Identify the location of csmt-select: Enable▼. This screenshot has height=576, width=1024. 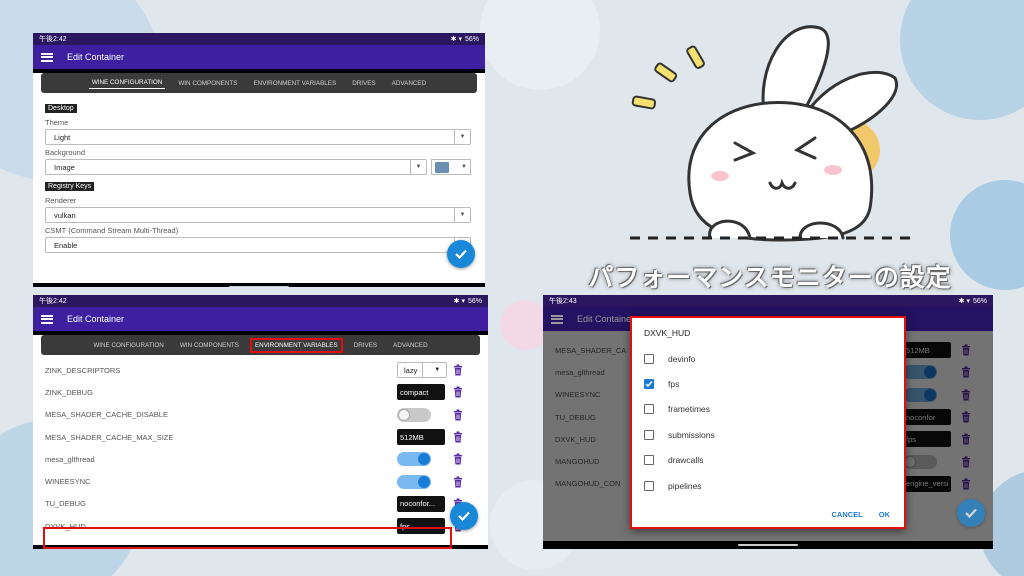
(258, 245).